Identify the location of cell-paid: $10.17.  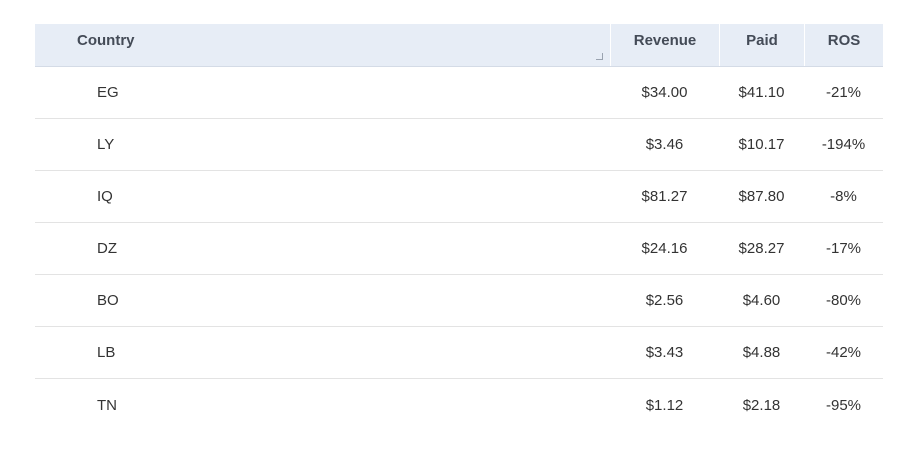
(761, 144).